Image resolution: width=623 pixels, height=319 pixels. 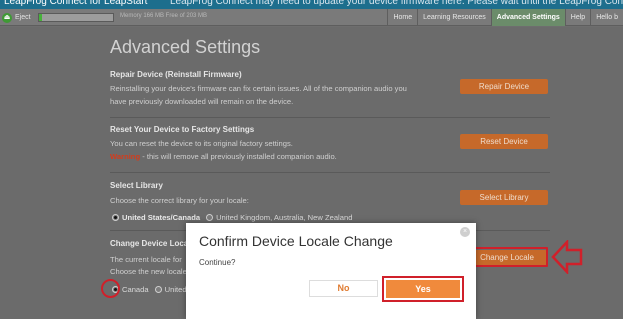 What do you see at coordinates (76, 17) in the screenshot?
I see `memory-bar` at bounding box center [76, 17].